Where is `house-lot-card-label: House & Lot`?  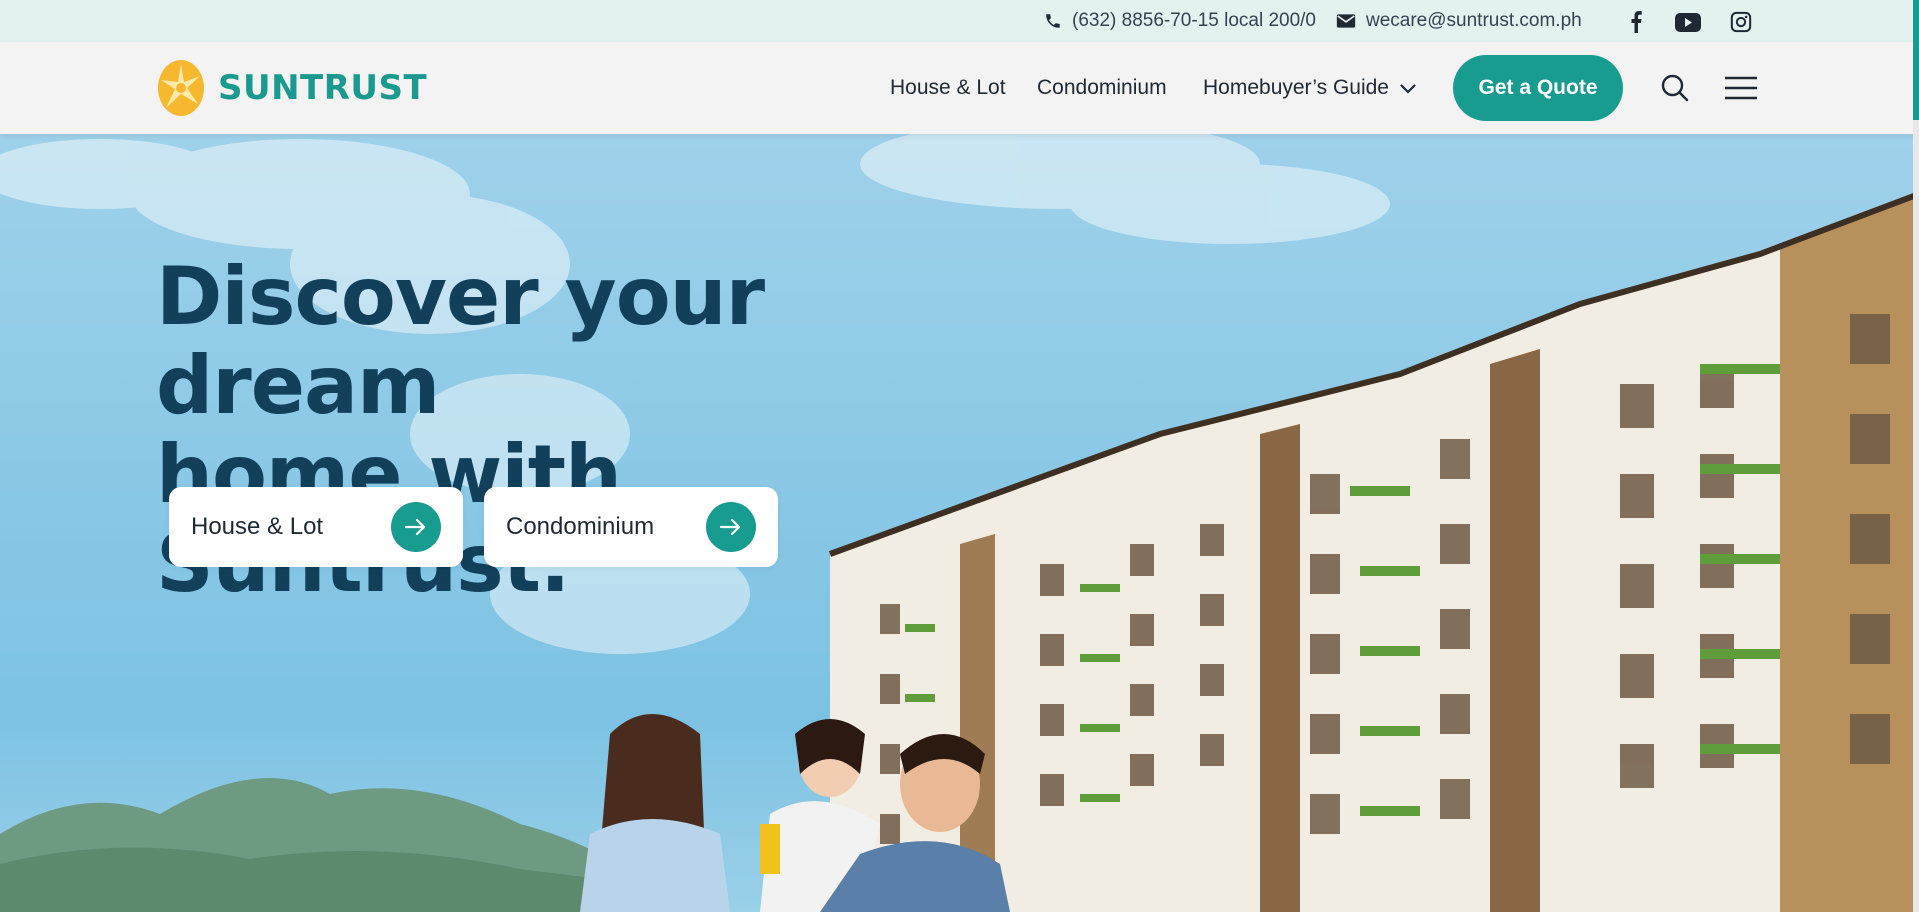
house-lot-card-label: House & Lot is located at coordinates (257, 526).